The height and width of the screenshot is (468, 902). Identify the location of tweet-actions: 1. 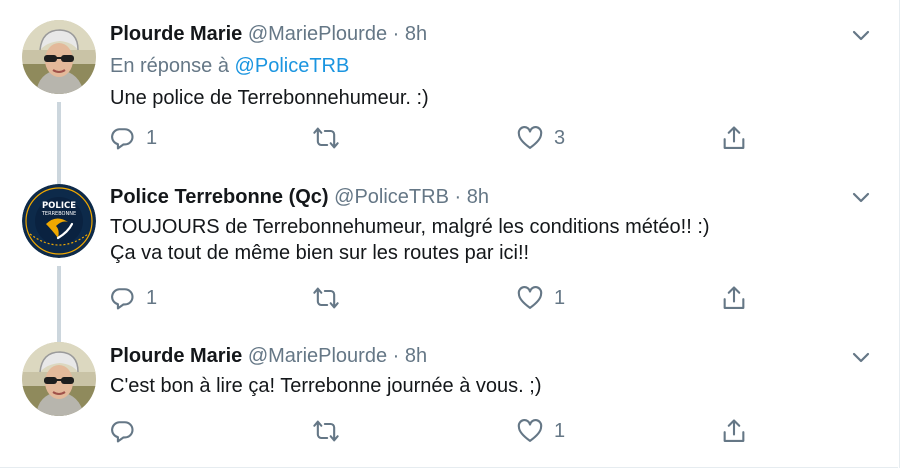
(438, 431).